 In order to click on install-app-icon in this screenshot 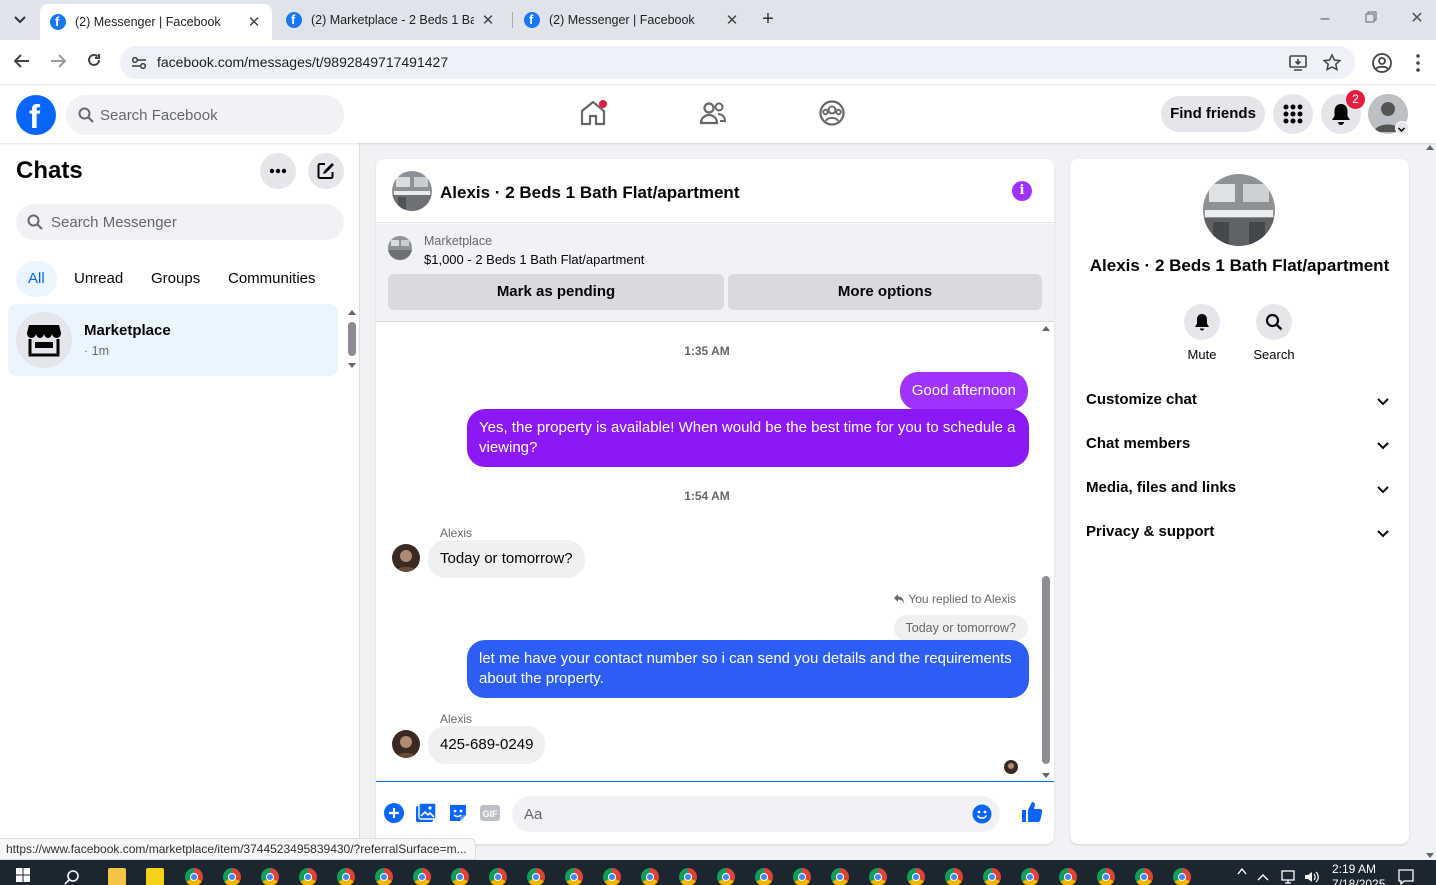, I will do `click(1298, 63)`.